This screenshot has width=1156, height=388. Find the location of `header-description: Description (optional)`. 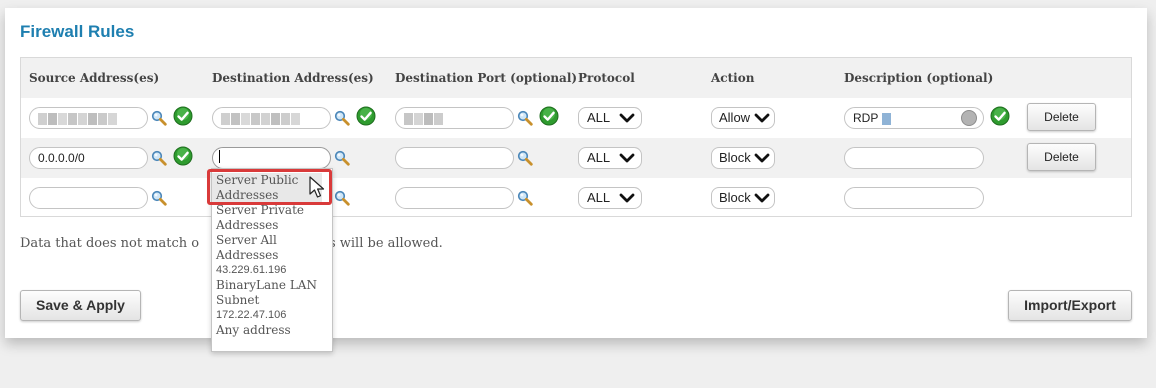

header-description: Description (optional) is located at coordinates (919, 78).